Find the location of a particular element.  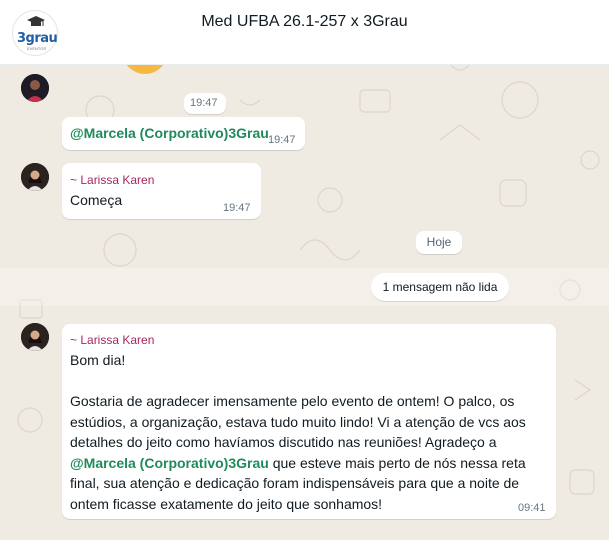

unread-band is located at coordinates (304, 287).